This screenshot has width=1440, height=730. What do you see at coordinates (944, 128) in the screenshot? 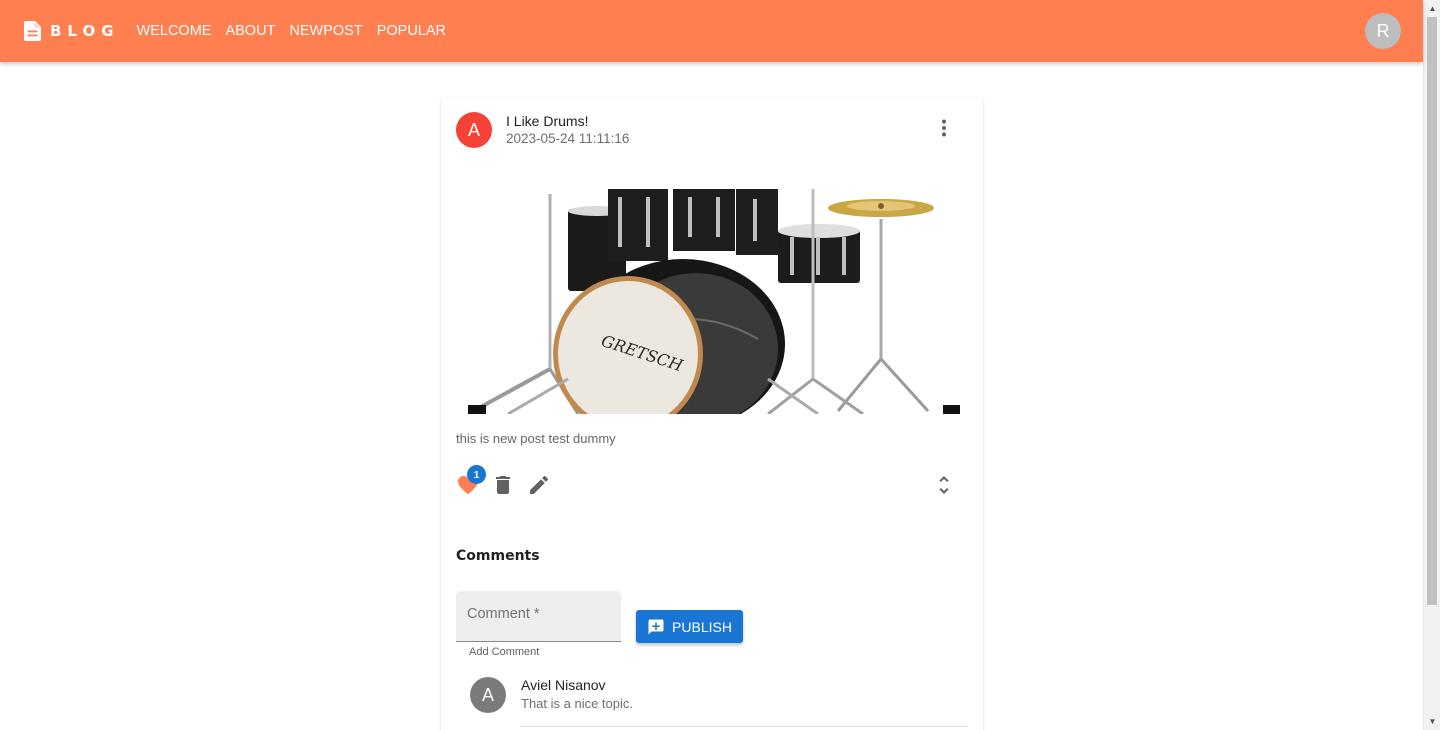
I see `more-vert-icon` at bounding box center [944, 128].